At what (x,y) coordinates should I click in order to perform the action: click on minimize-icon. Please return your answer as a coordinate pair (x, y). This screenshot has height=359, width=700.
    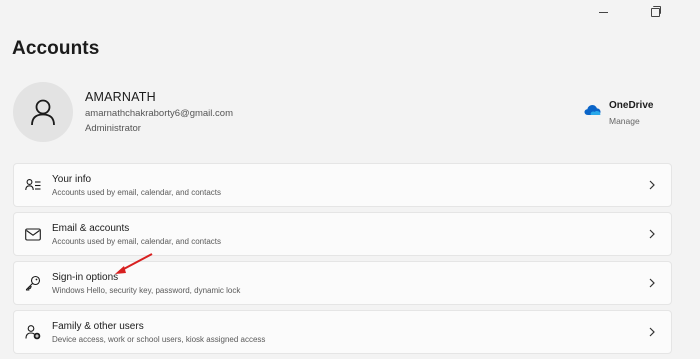
    Looking at the image, I should click on (603, 12).